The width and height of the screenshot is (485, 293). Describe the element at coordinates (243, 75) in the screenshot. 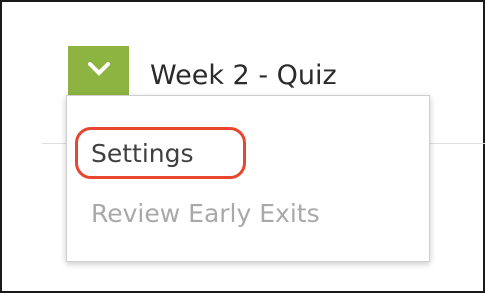

I see `quiz-title: Week 2 - Quiz` at that location.